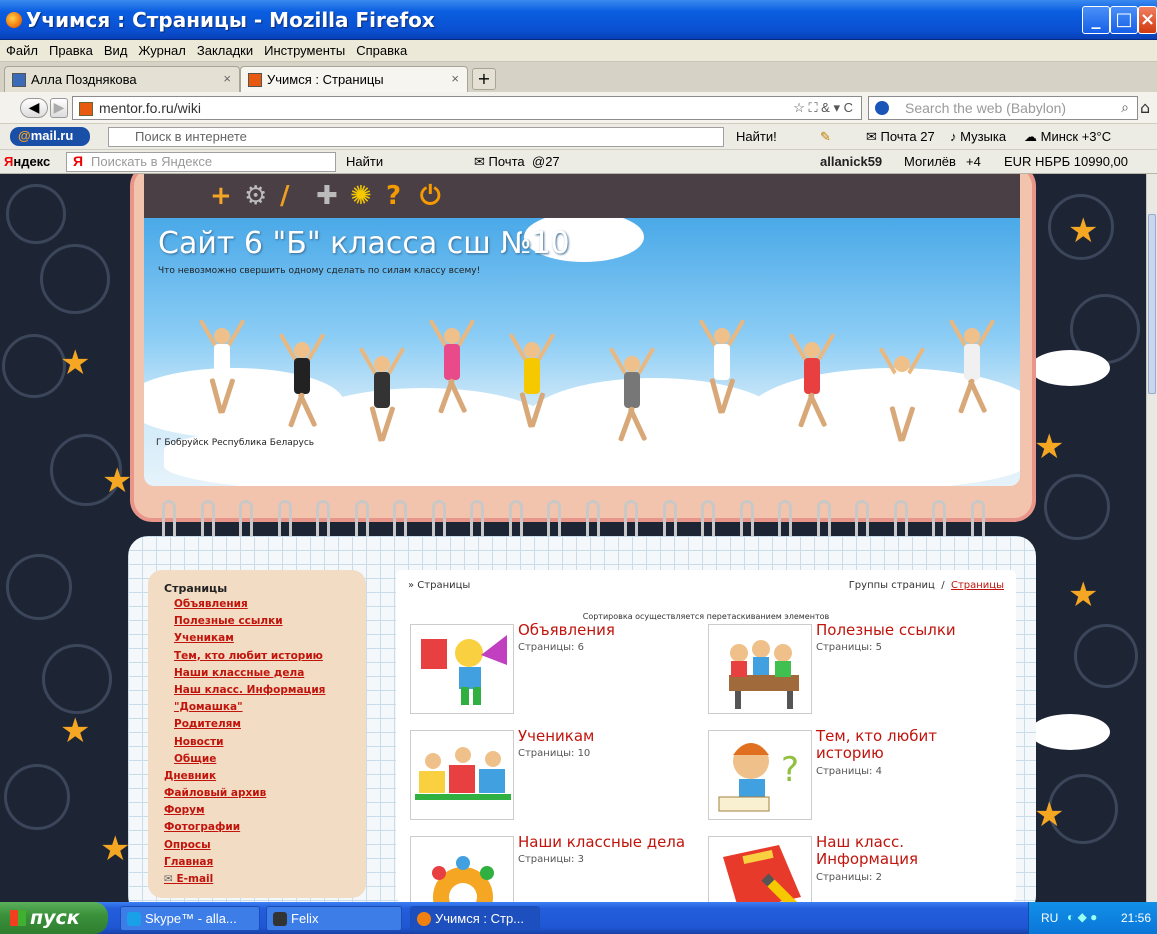 This screenshot has height=934, width=1157. I want to click on sidebar-item-class-affairs: Наши классные дела, so click(257, 675).